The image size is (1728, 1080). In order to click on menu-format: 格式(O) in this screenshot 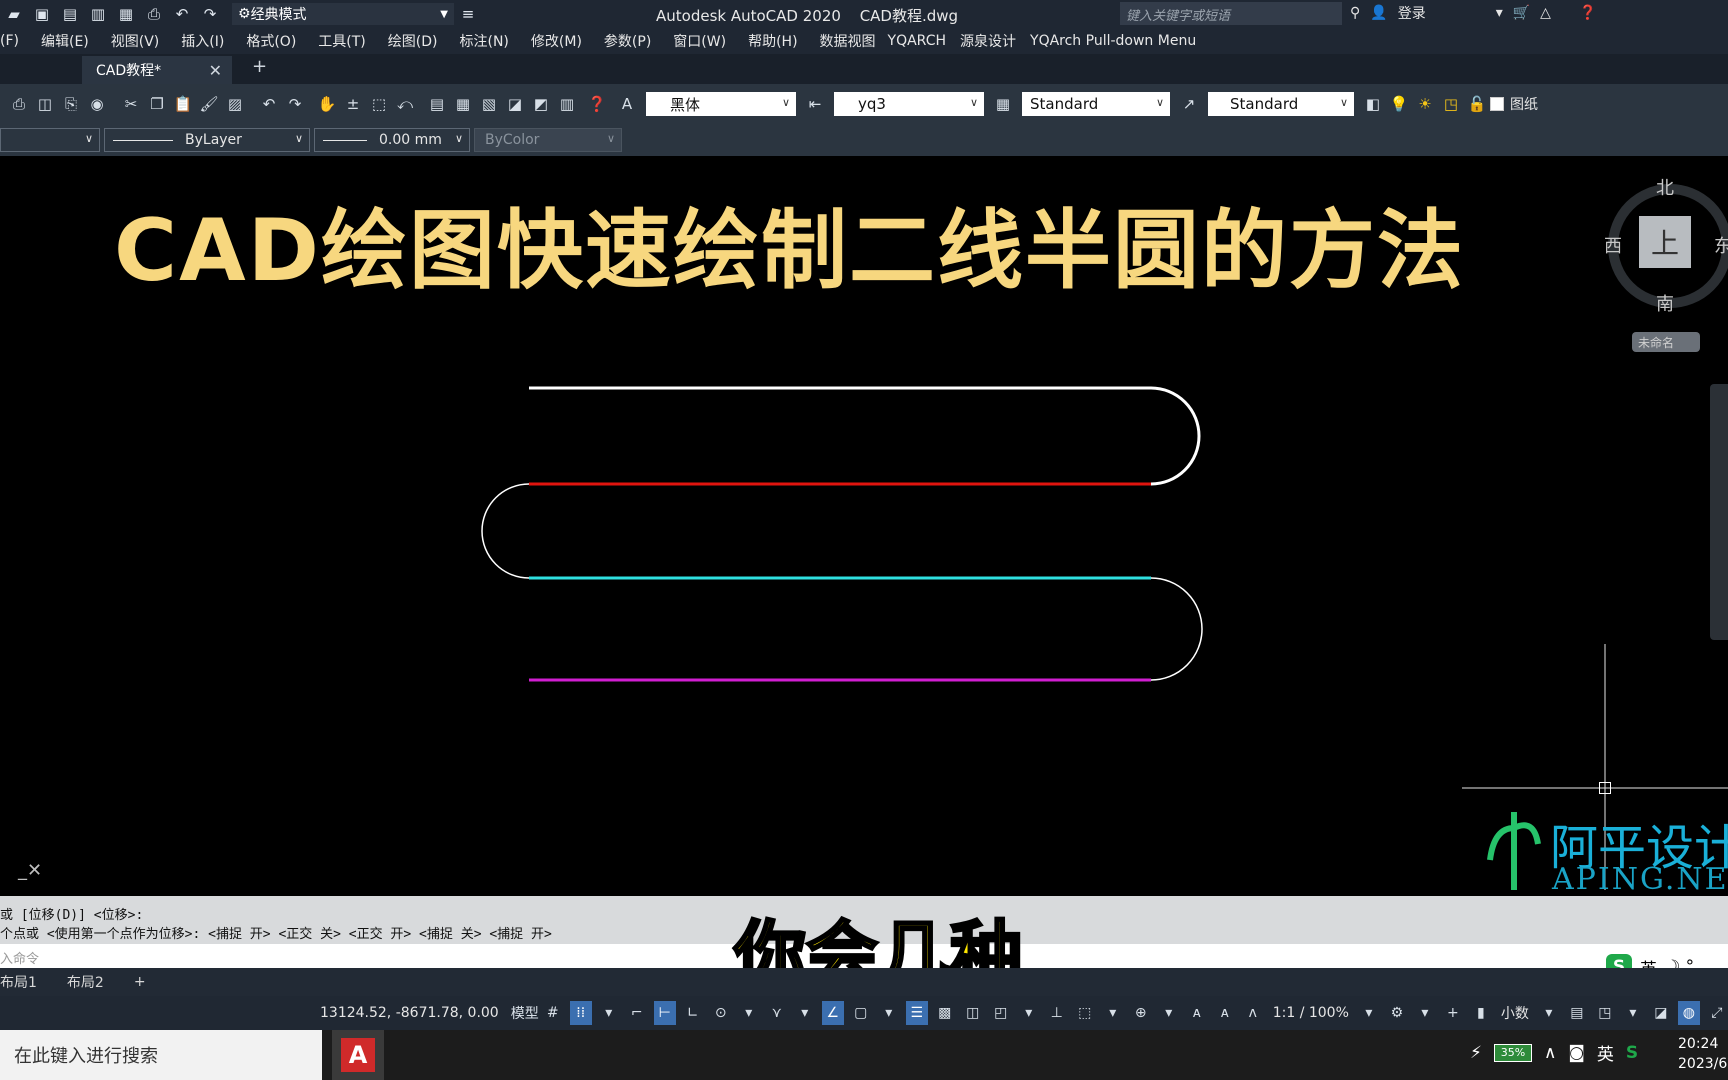, I will do `click(271, 41)`.